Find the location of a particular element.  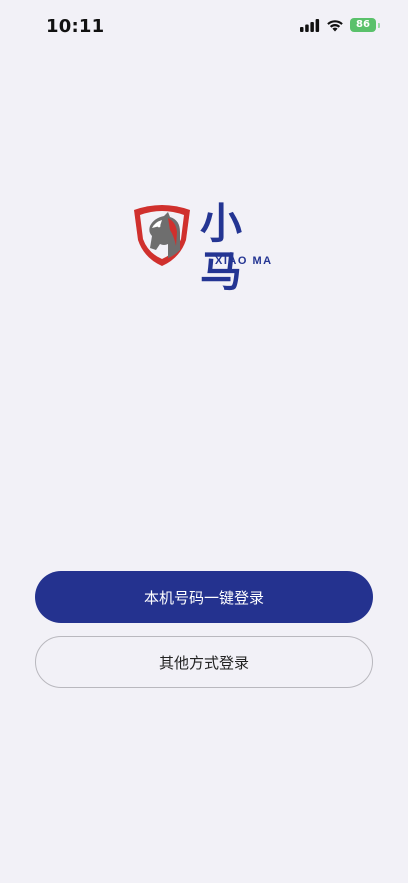

cellular-signal-icon is located at coordinates (310, 25).